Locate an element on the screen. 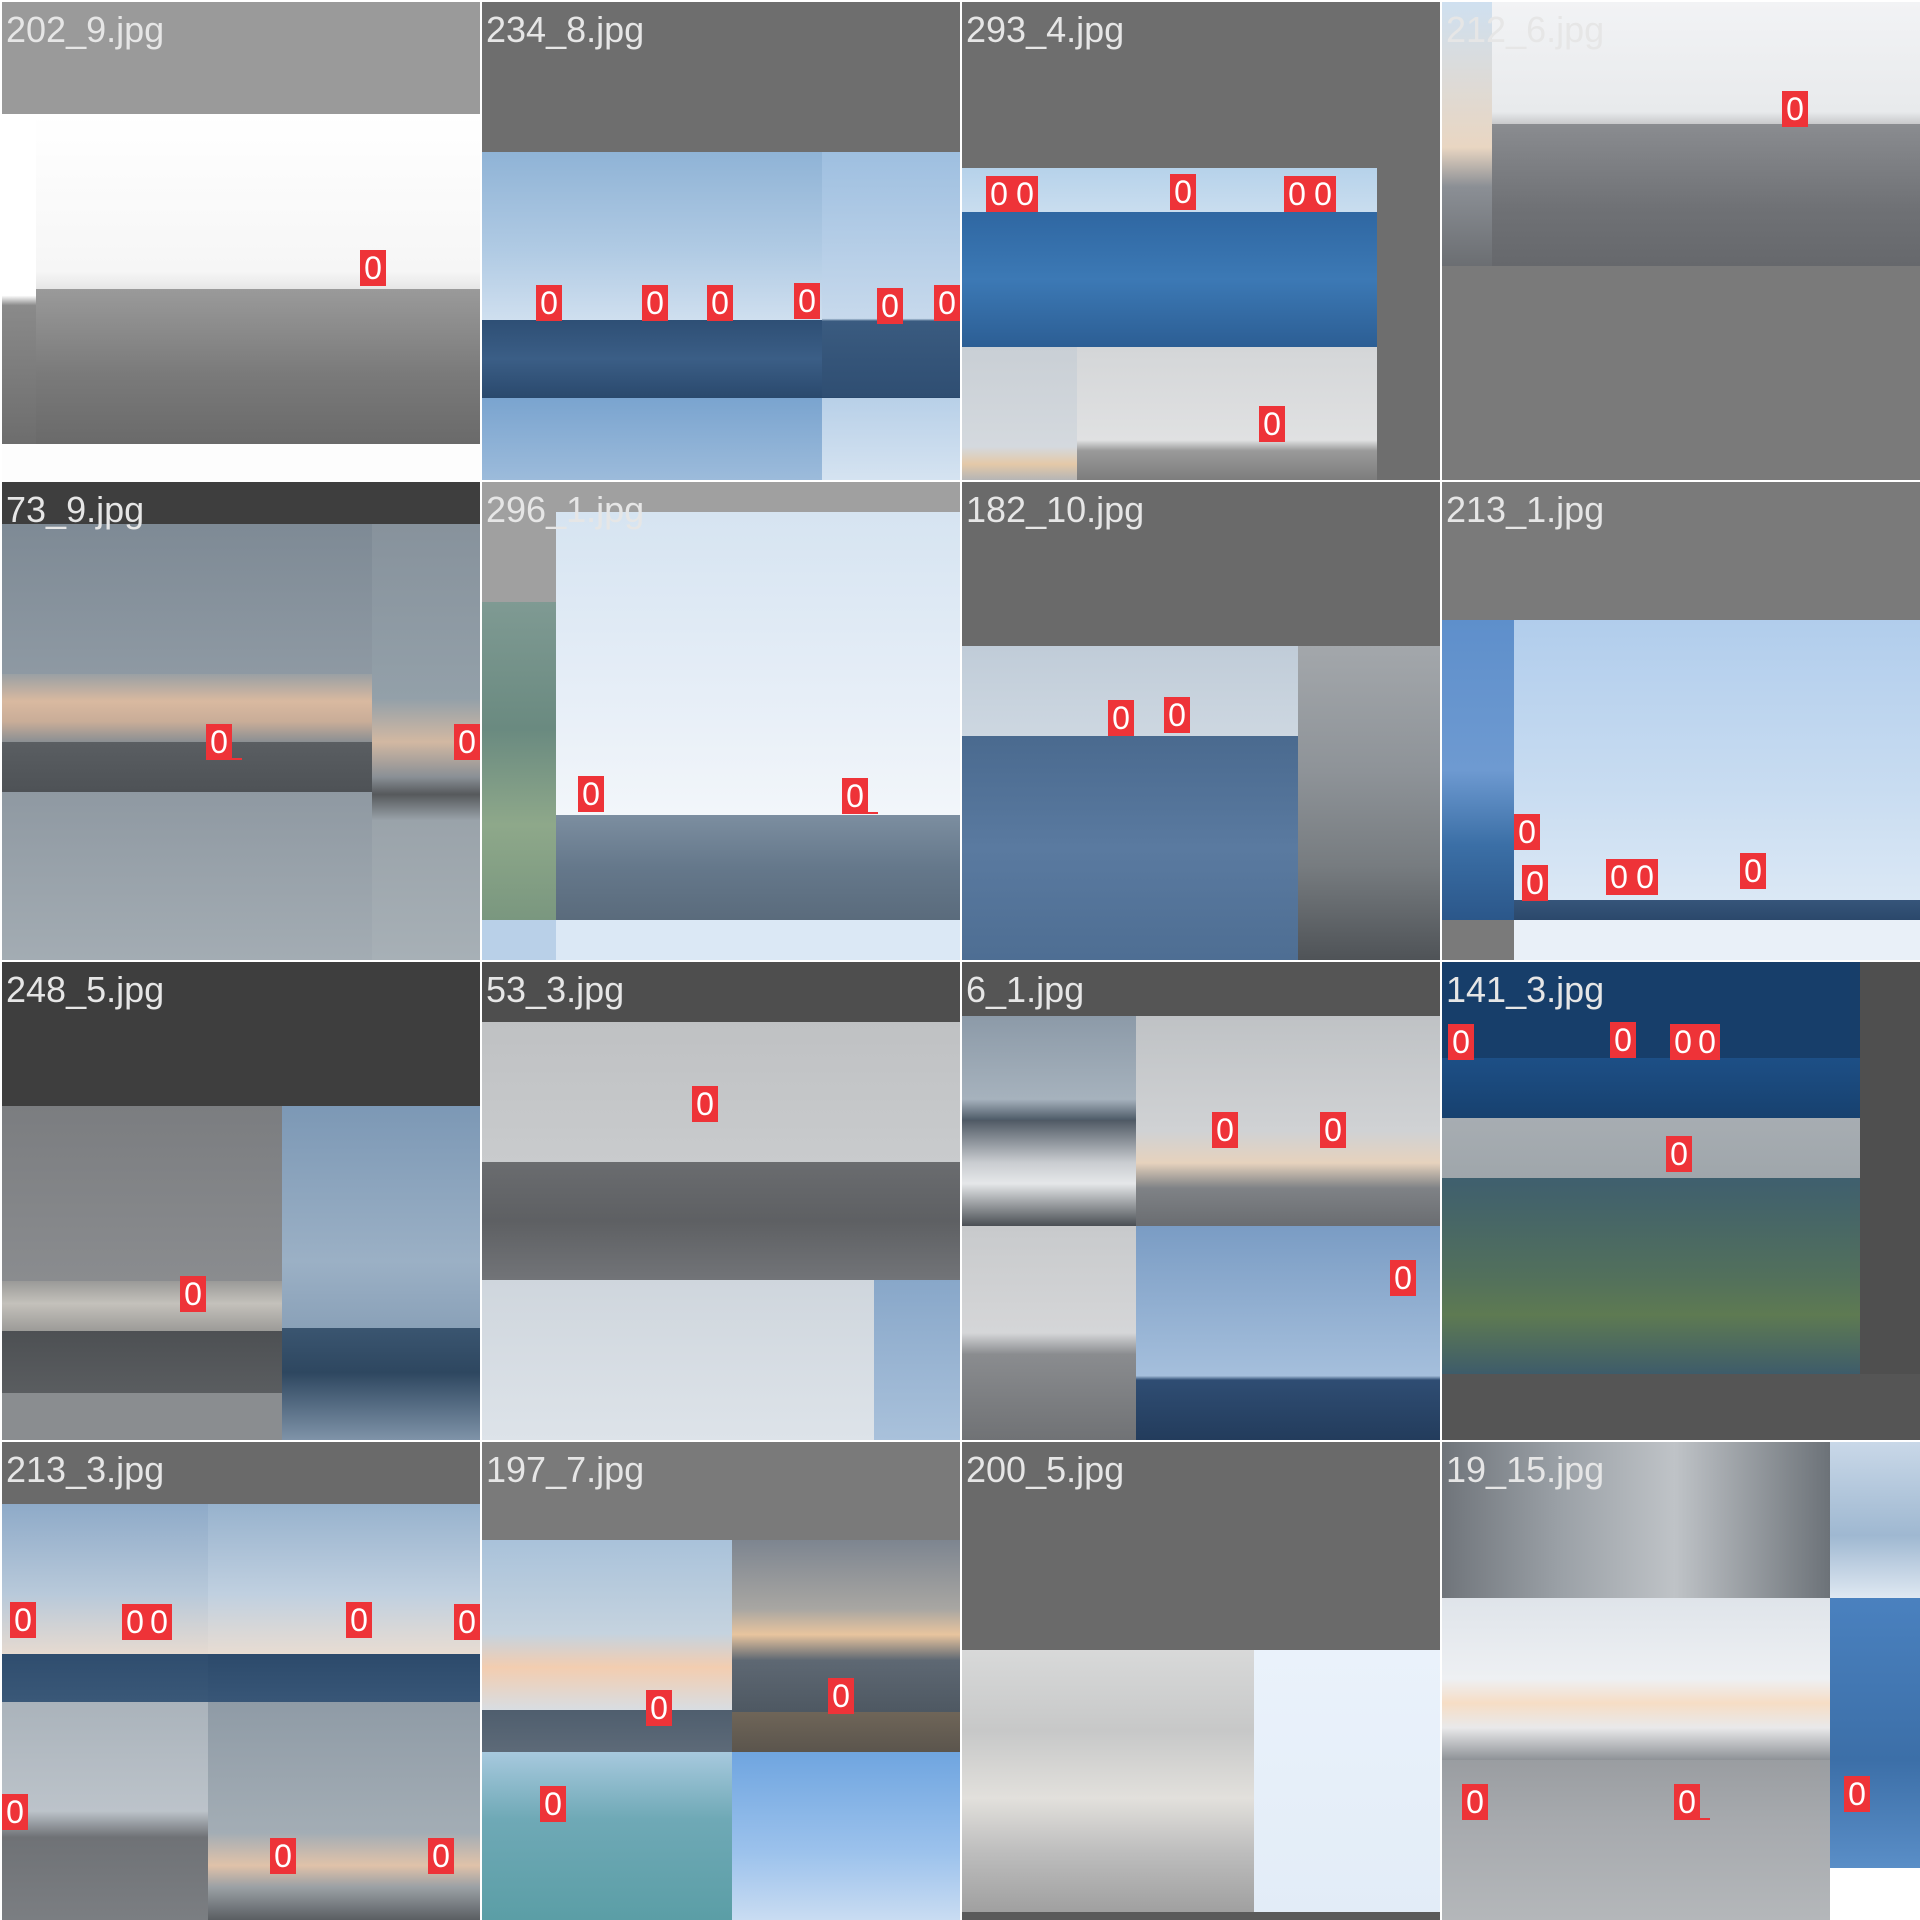  mosaic-tile: 213_1.jpg 0 0 0 0 0 is located at coordinates (1681, 721).